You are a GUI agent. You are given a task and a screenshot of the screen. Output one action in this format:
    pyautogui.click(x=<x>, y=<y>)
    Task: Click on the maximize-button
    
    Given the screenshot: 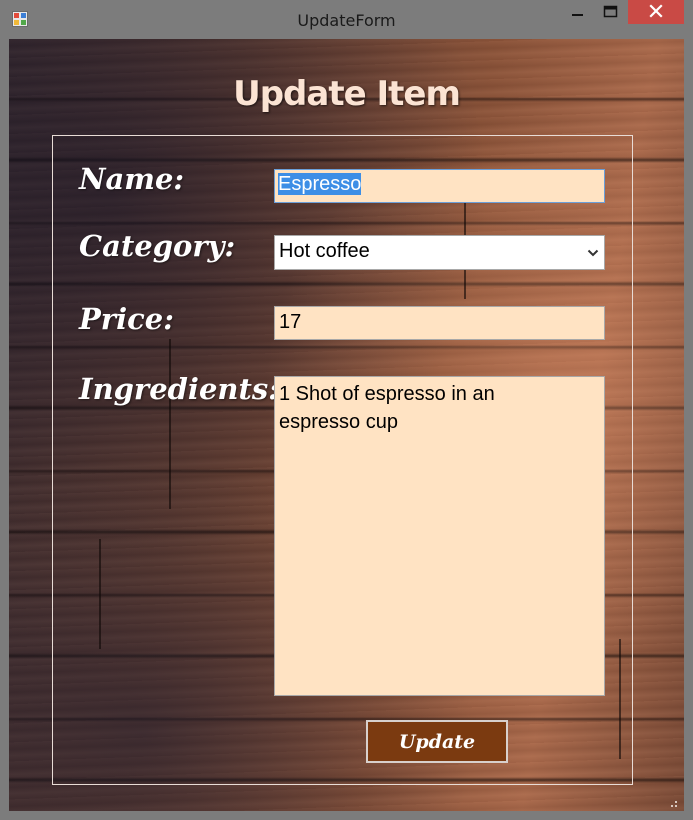 What is the action you would take?
    pyautogui.click(x=611, y=13)
    